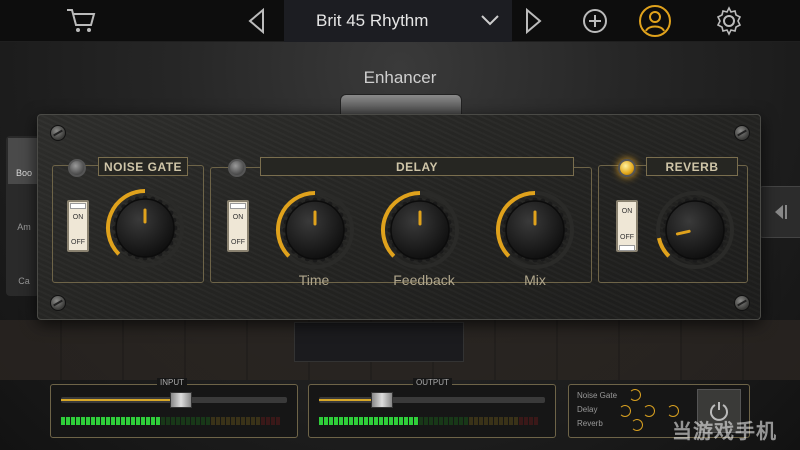 This screenshot has height=450, width=800. I want to click on mini-reverb-label: Reverb, so click(590, 423).